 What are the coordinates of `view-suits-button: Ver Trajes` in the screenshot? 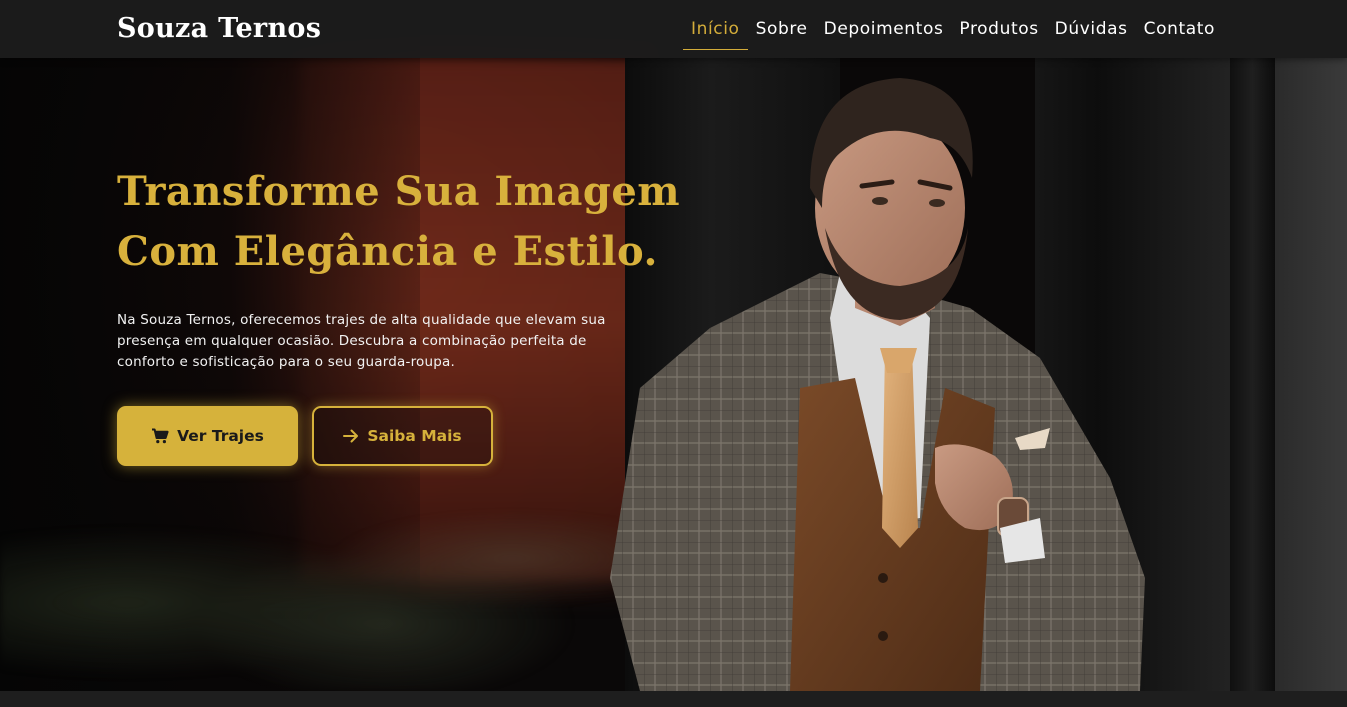 It's located at (207, 436).